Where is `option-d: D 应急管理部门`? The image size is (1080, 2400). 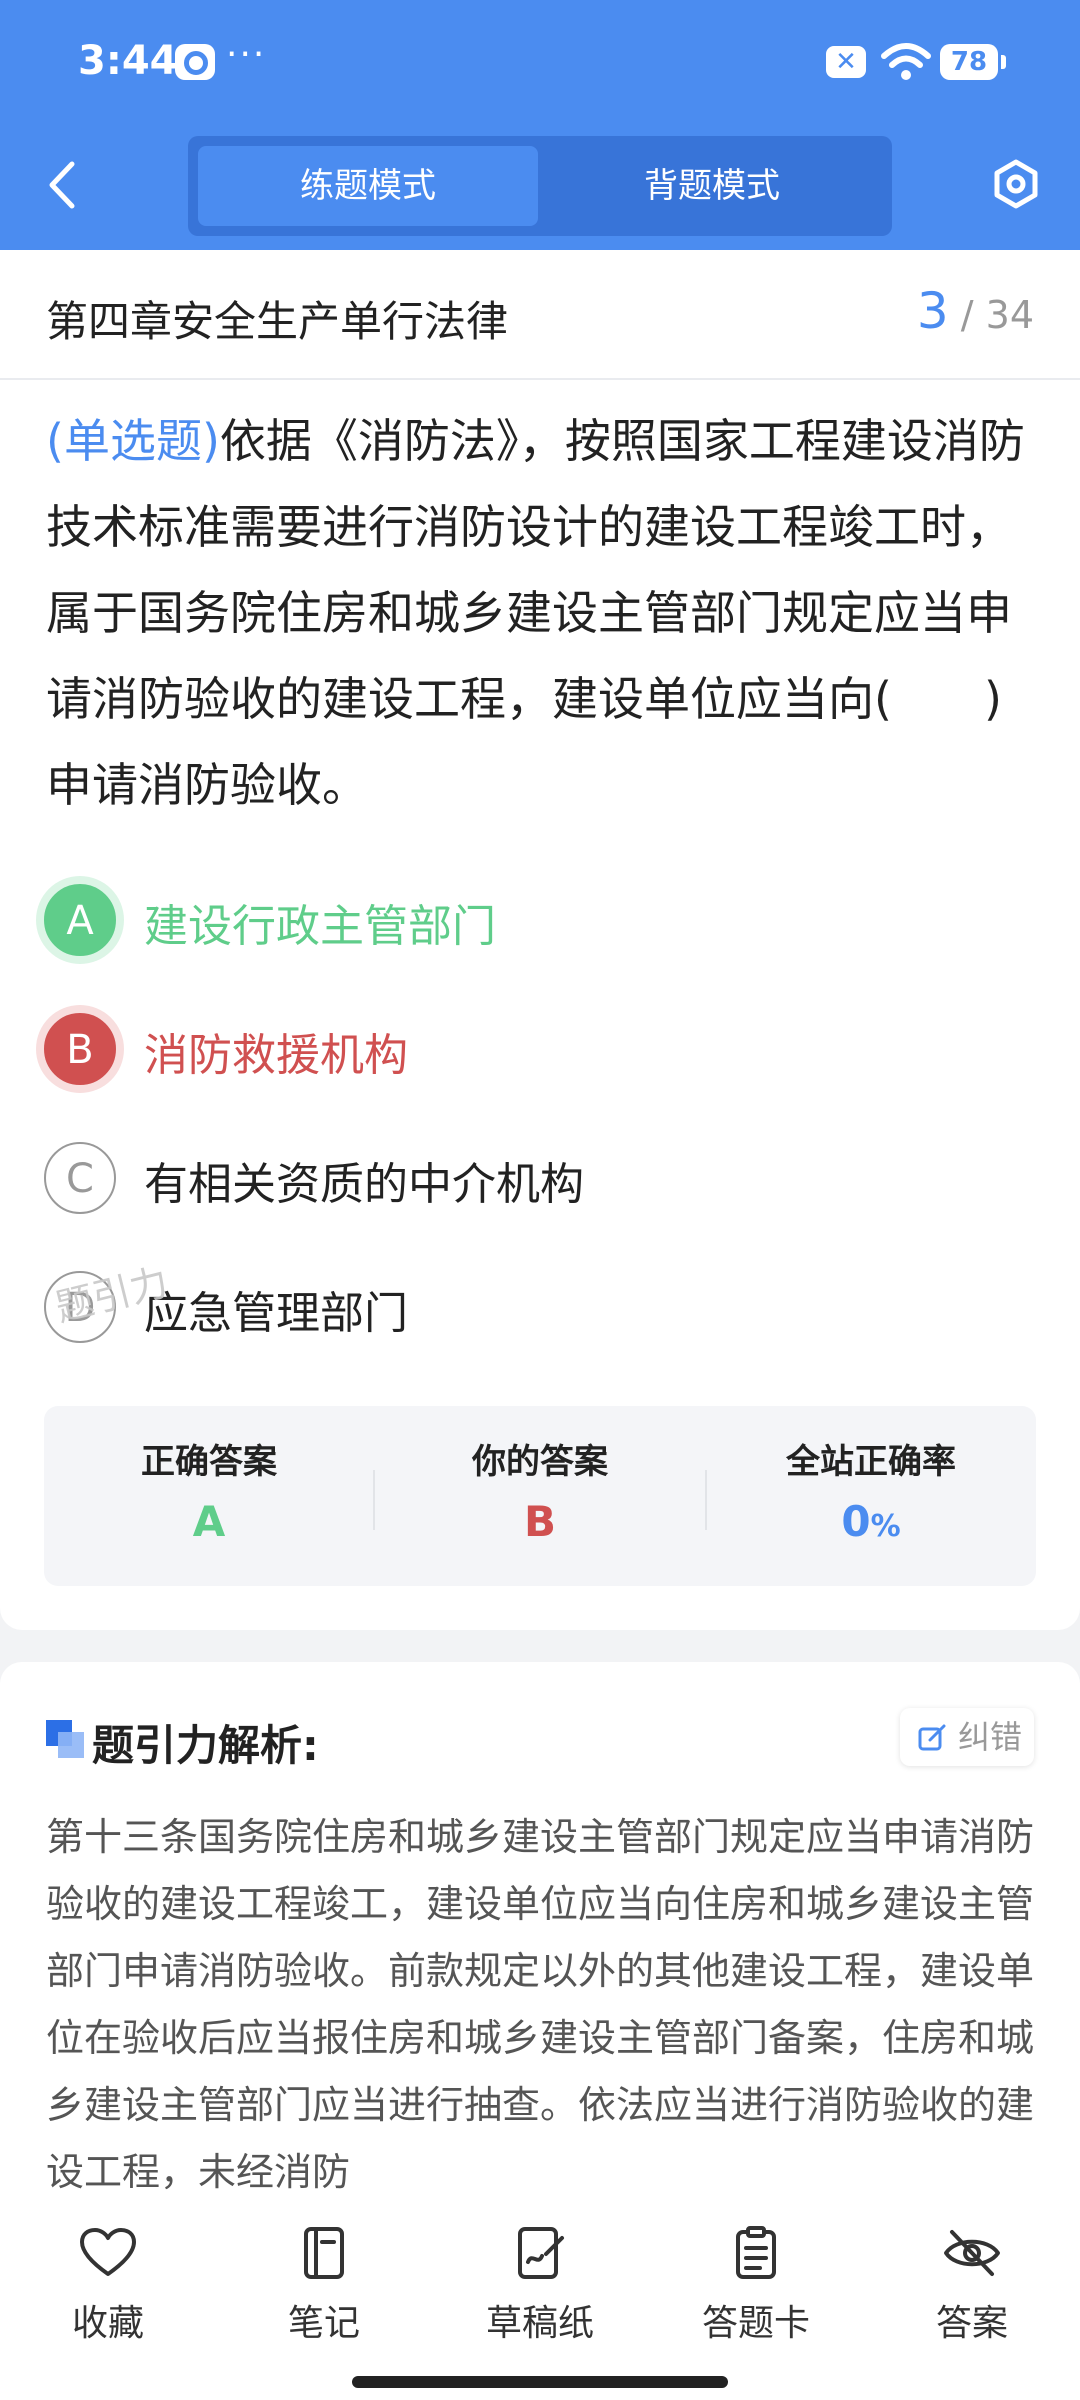
option-d: D 应急管理部门 is located at coordinates (539, 1309).